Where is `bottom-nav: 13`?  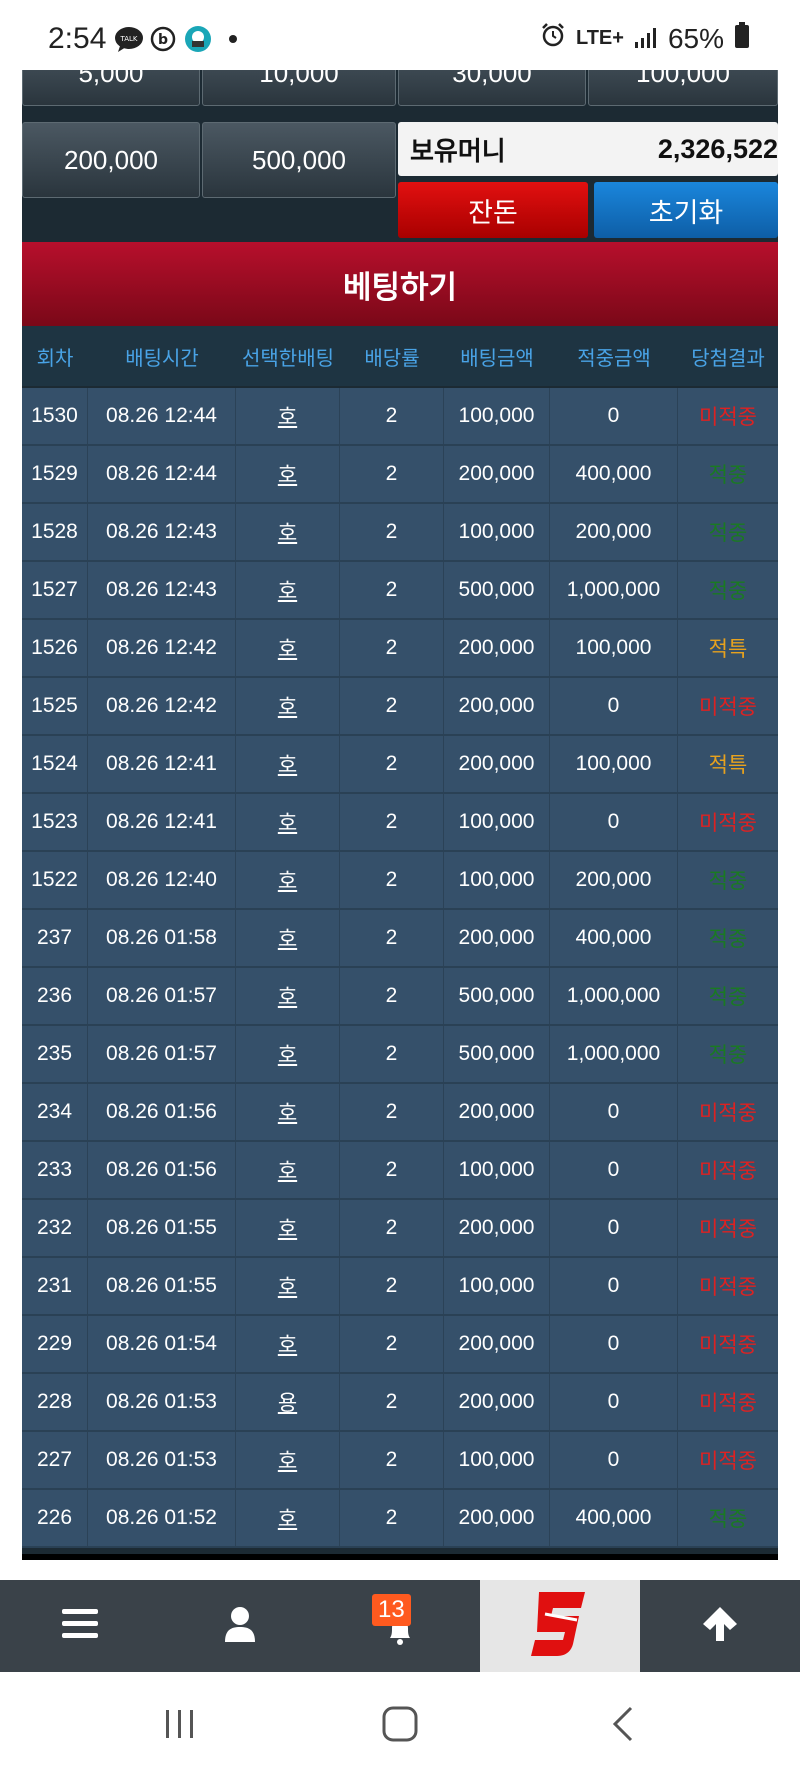 bottom-nav: 13 is located at coordinates (400, 1626).